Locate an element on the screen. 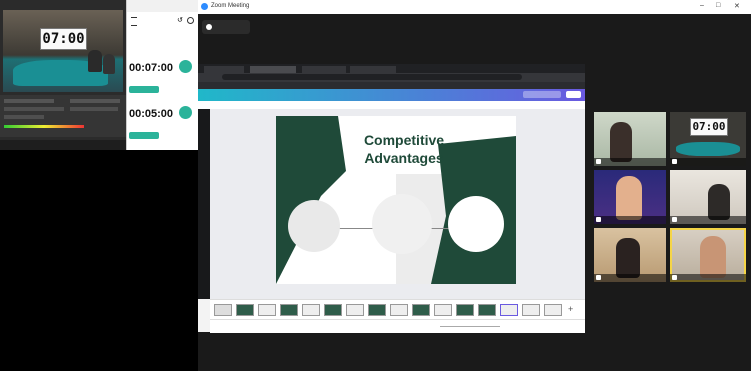 The image size is (751, 371). address-input is located at coordinates (372, 77).